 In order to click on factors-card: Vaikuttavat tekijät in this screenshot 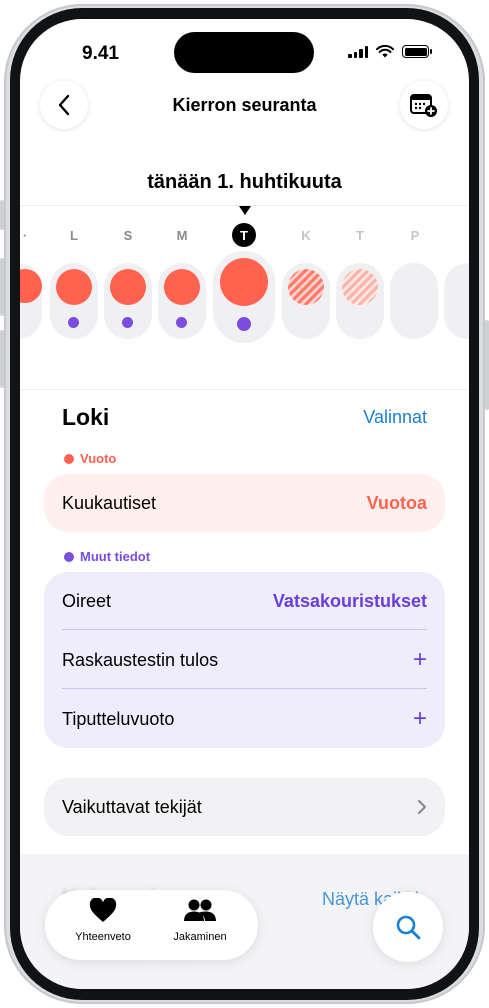, I will do `click(244, 807)`.